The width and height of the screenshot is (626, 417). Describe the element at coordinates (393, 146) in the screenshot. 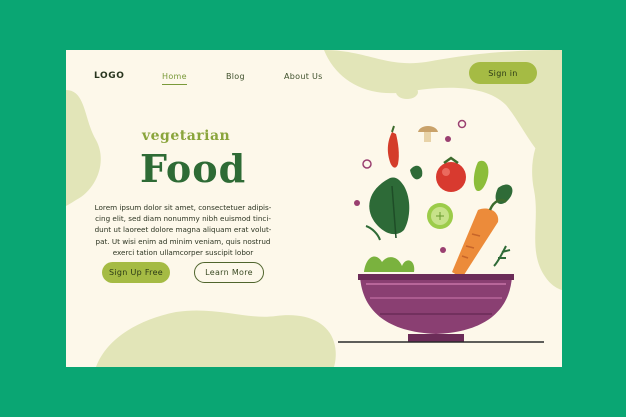

I see `chili-pepper-icon` at that location.